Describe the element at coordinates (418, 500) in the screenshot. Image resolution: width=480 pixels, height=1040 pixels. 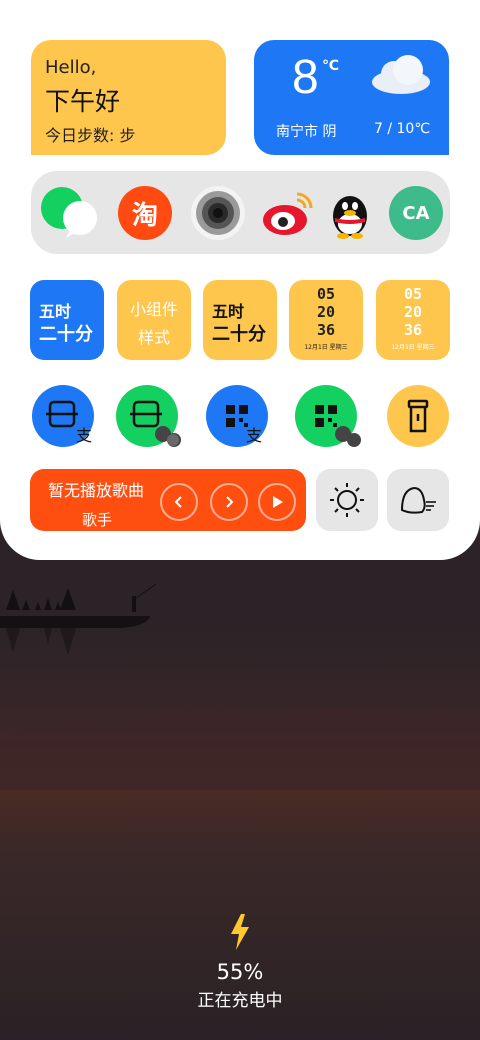
I see `voice-assistant-icon` at that location.